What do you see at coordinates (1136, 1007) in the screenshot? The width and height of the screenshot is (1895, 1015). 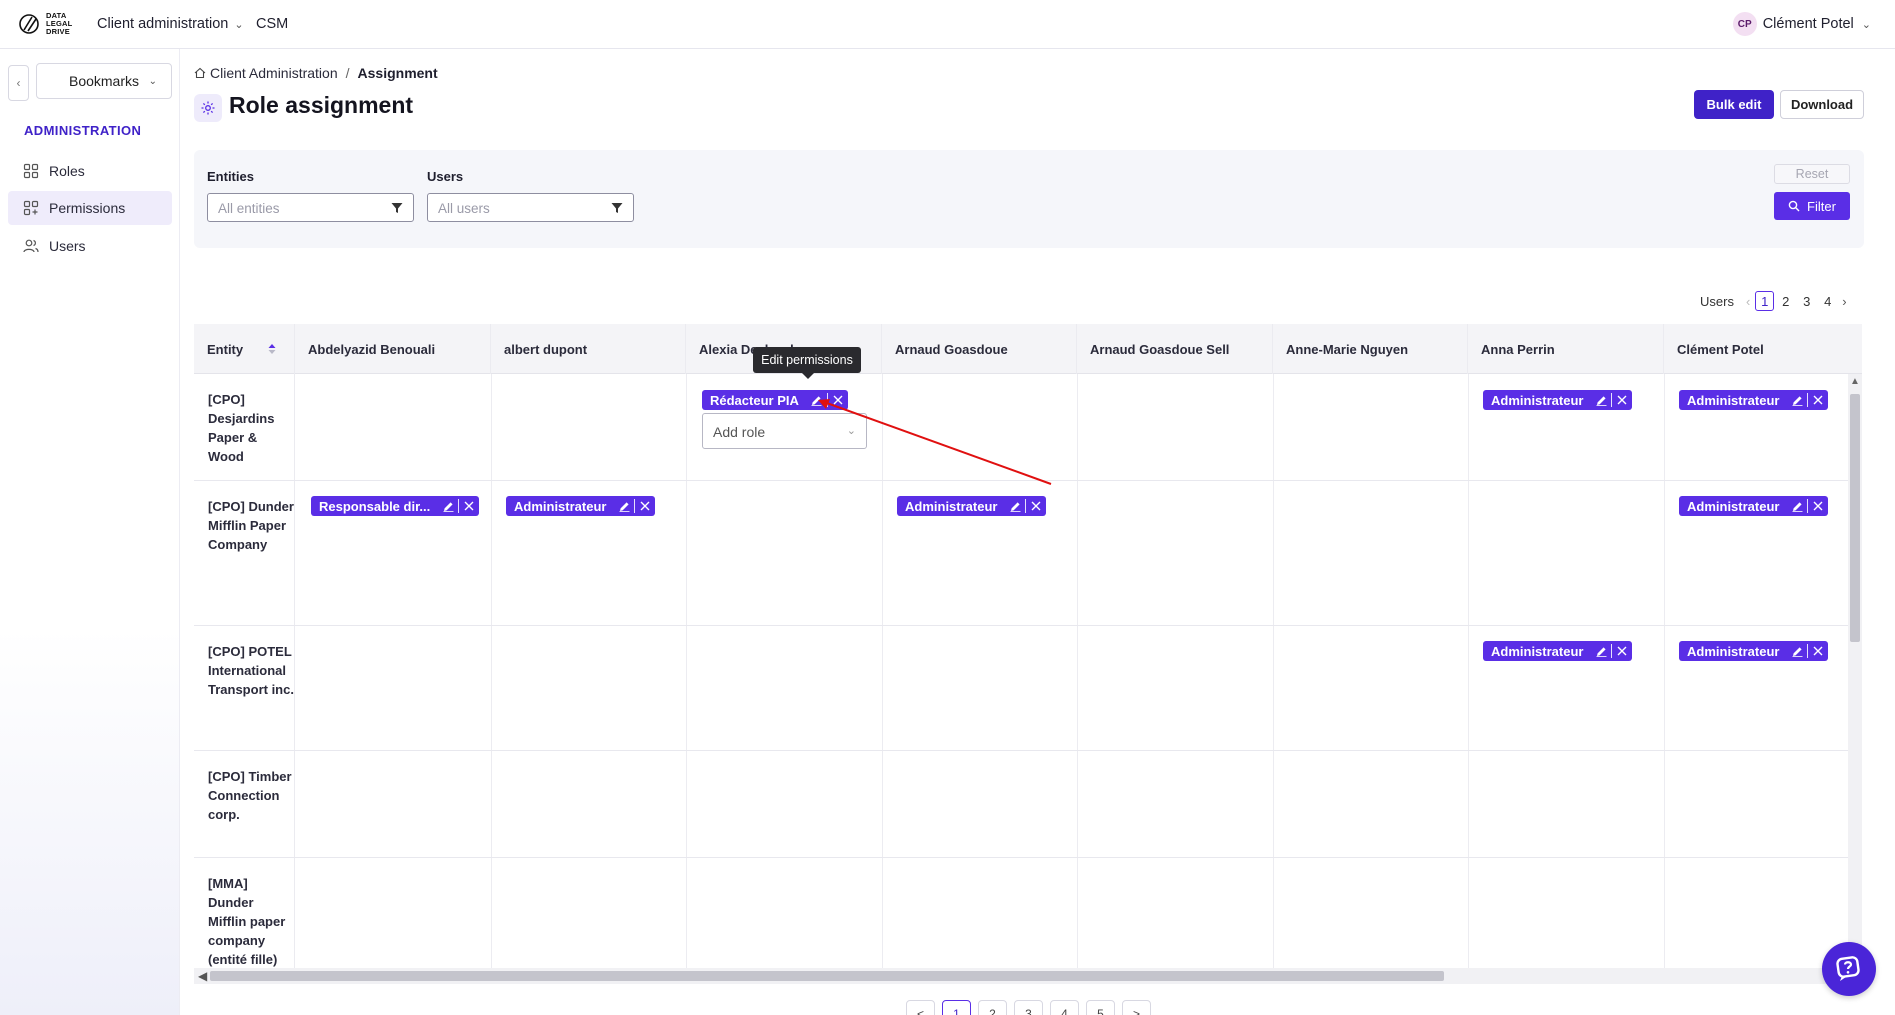 I see `next-page-button: >` at bounding box center [1136, 1007].